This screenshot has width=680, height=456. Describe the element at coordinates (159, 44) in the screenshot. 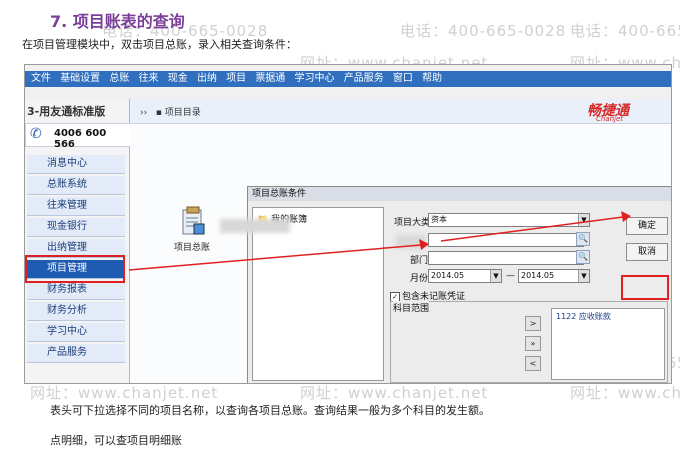

I see `intro-text: 在项目管理模块中，双击项目总账，录入相关查询条件：` at that location.